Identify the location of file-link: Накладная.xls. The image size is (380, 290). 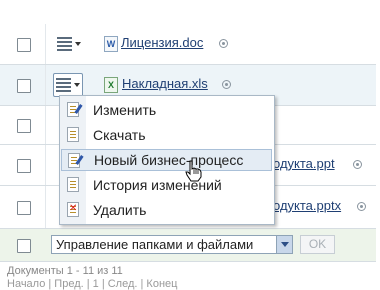
(165, 83).